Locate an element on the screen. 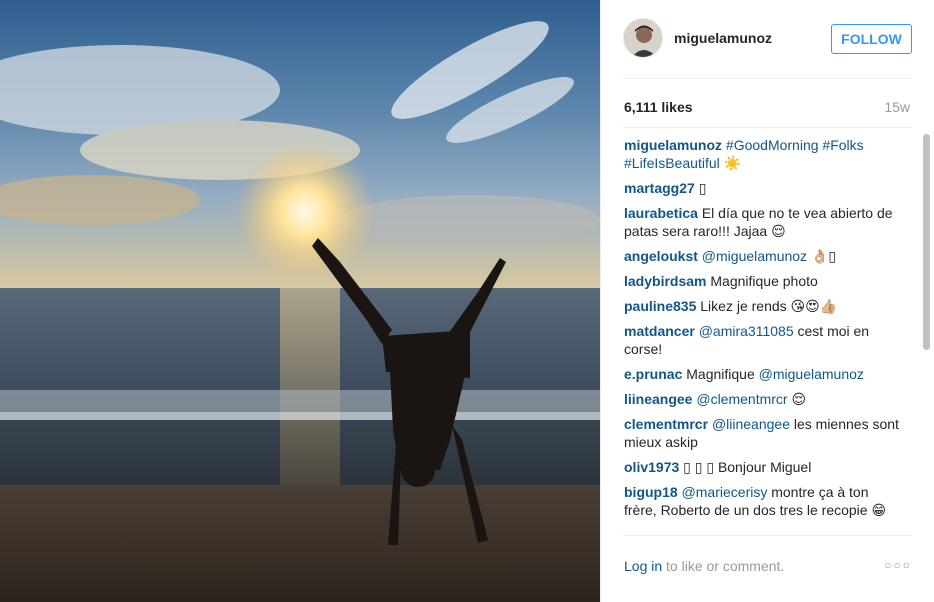 This screenshot has width=934, height=602. avatar-image is located at coordinates (643, 38).